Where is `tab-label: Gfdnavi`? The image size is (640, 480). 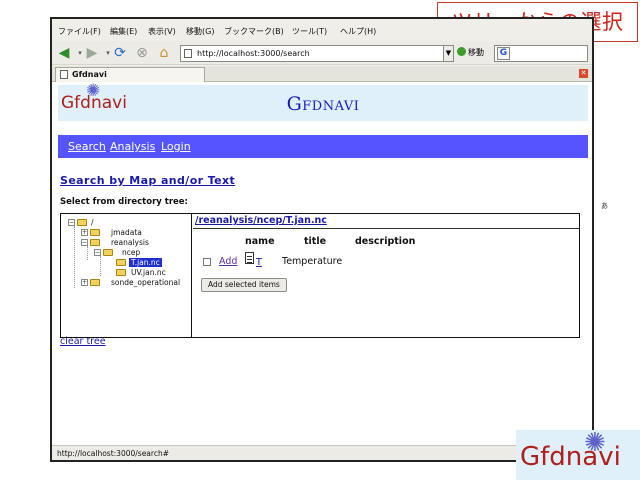 tab-label: Gfdnavi is located at coordinates (89, 74).